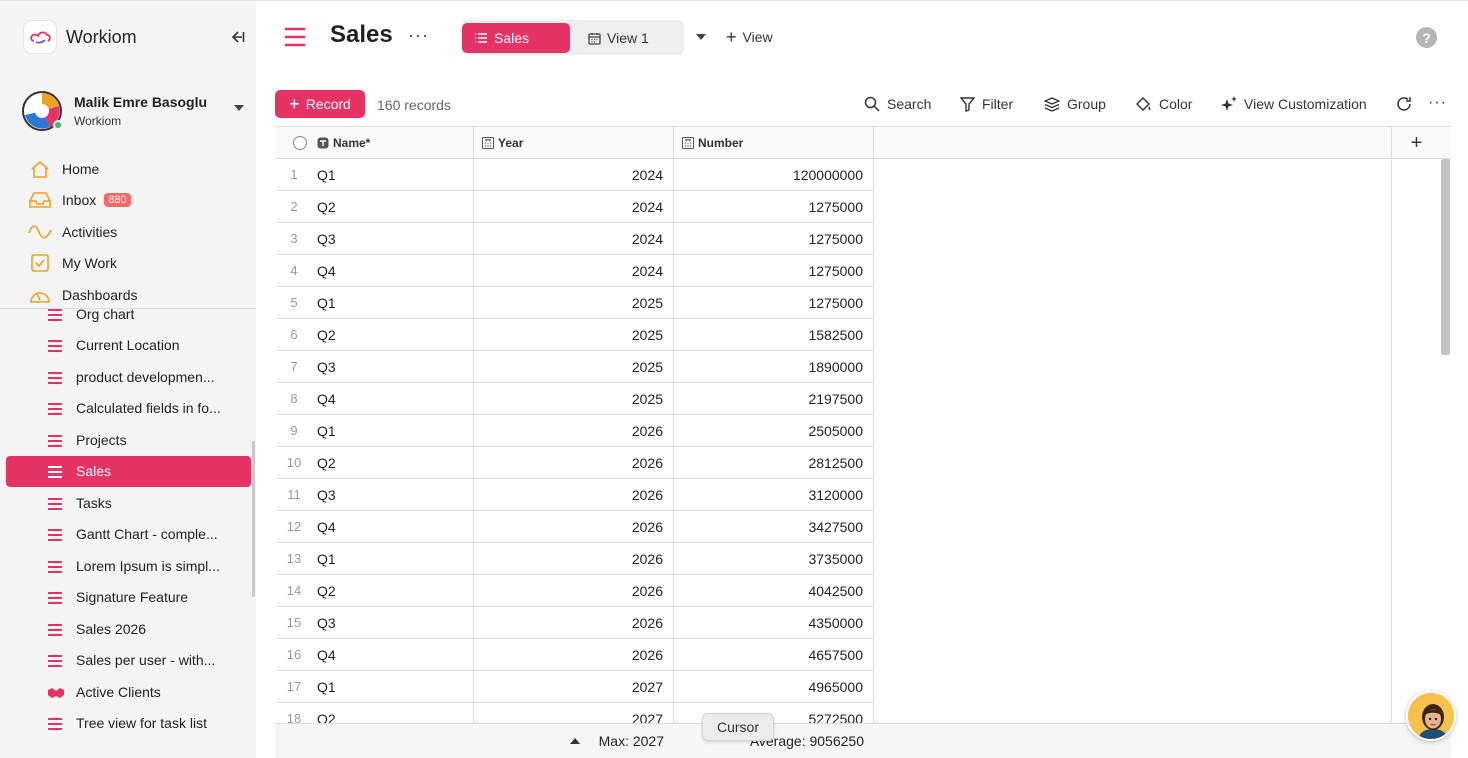  Describe the element at coordinates (128, 724) in the screenshot. I see `sidebar-app-item: Tree view for task list` at that location.